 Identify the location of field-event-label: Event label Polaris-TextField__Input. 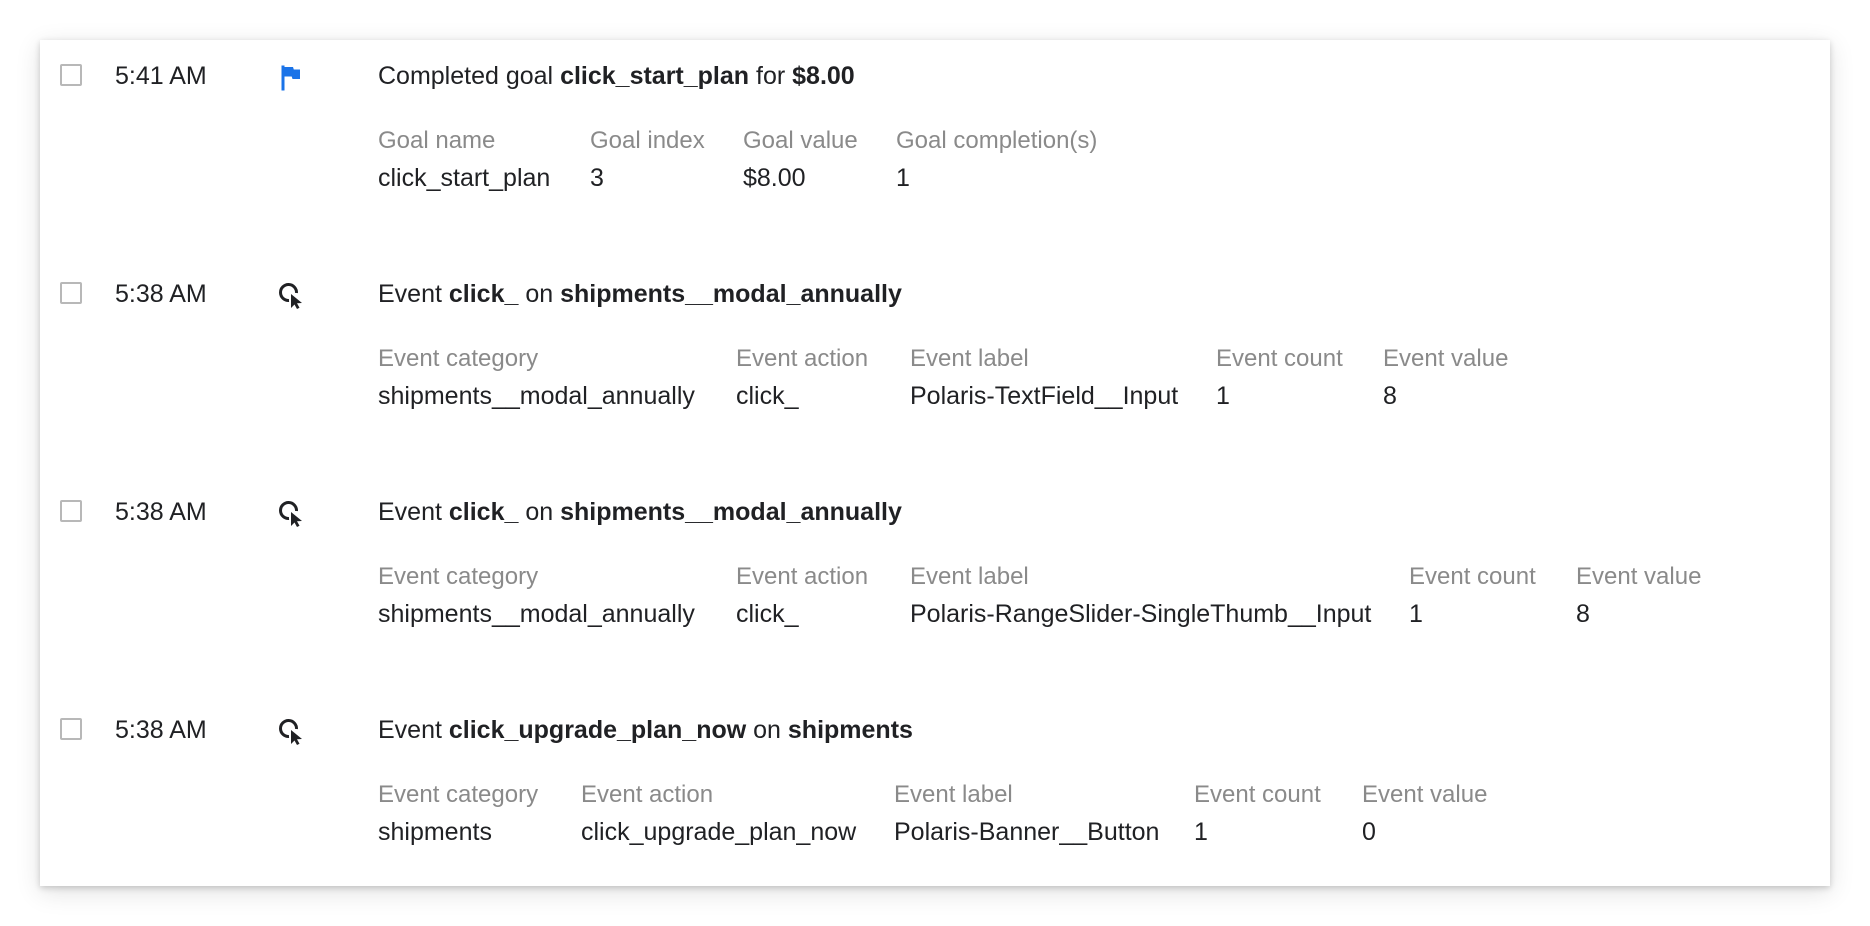
(1044, 377).